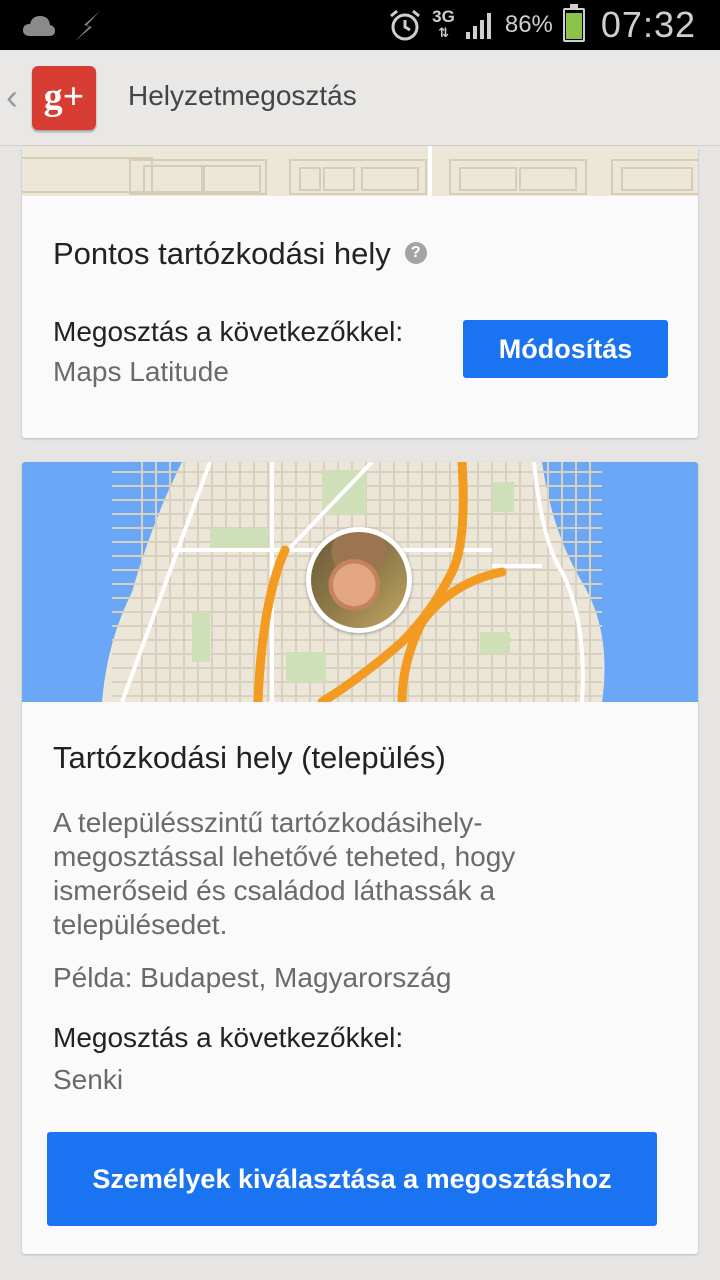  What do you see at coordinates (478, 26) in the screenshot?
I see `signal-bars-icon` at bounding box center [478, 26].